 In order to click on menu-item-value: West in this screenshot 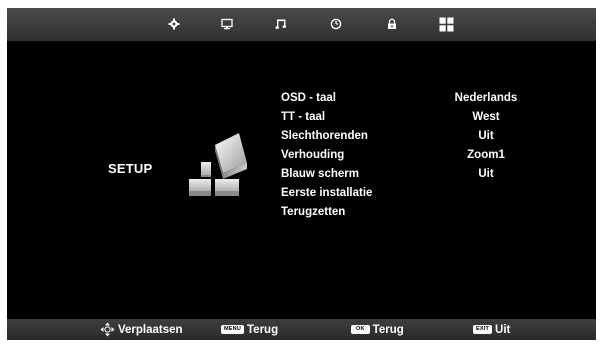, I will do `click(486, 117)`.